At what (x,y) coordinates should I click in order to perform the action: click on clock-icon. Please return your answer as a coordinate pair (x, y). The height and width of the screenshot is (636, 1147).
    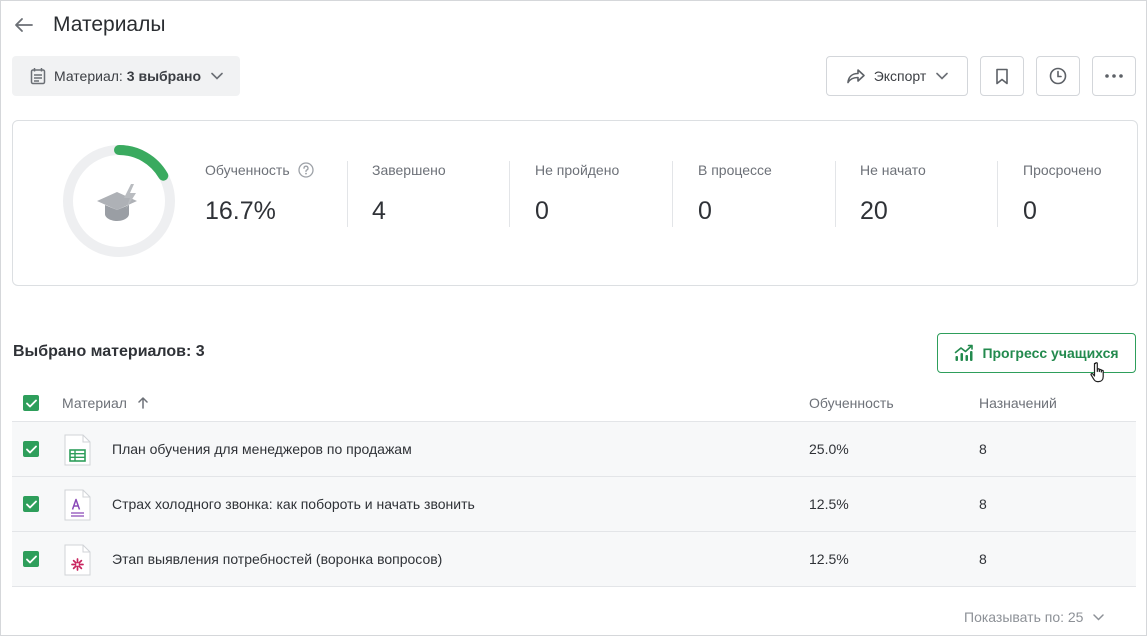
    Looking at the image, I should click on (1058, 76).